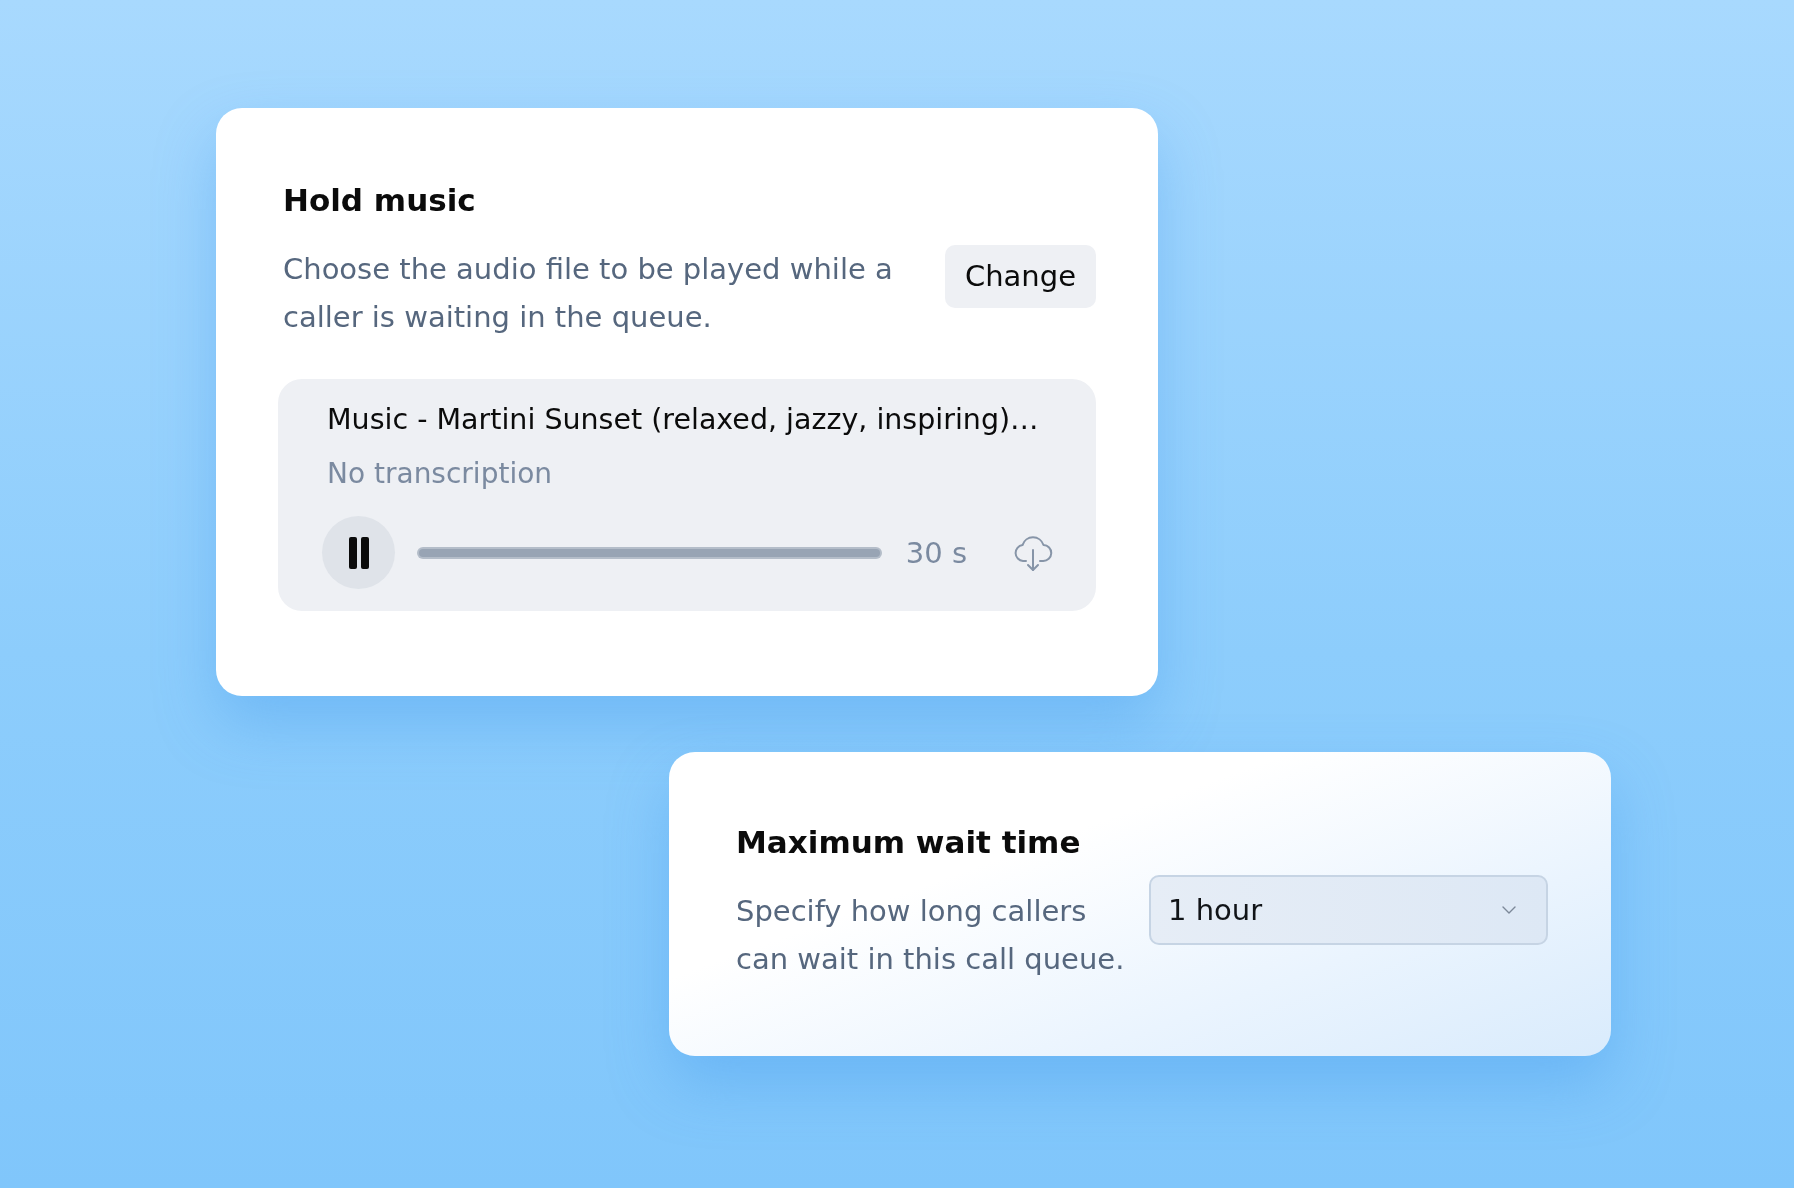  I want to click on duration-label: 30 s, so click(936, 552).